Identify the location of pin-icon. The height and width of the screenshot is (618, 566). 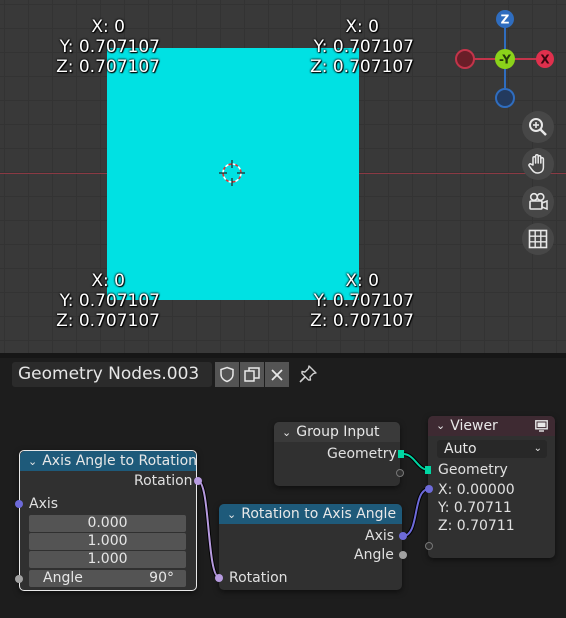
(308, 374).